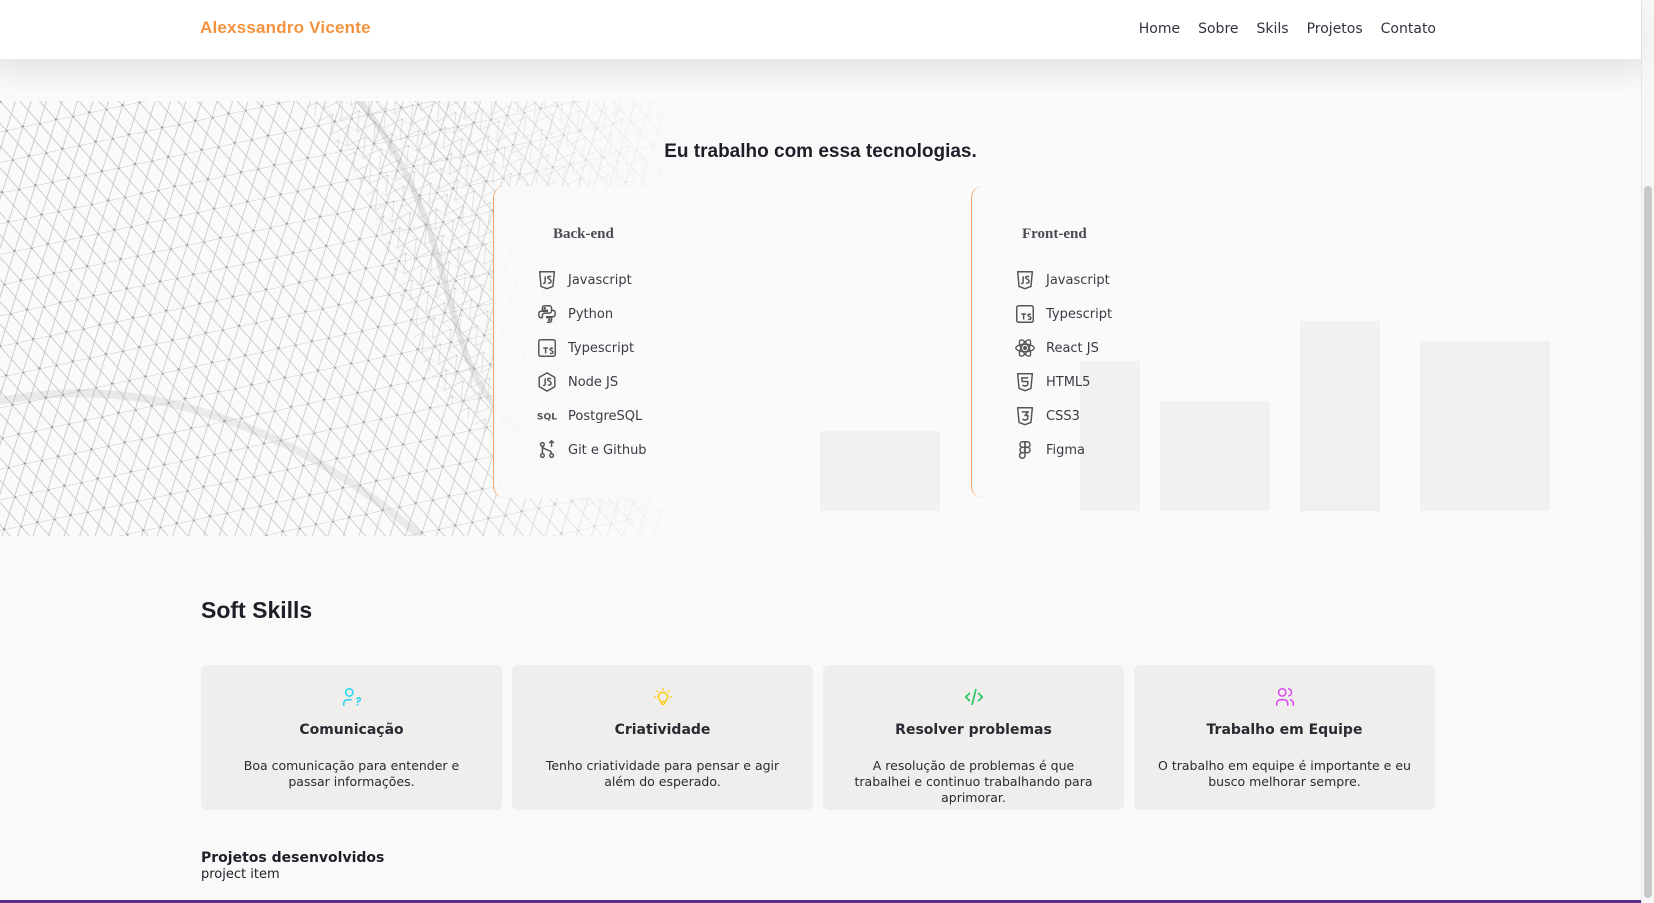 Image resolution: width=1654 pixels, height=903 pixels. Describe the element at coordinates (1273, 29) in the screenshot. I see `nav-link-skills: Skils` at that location.